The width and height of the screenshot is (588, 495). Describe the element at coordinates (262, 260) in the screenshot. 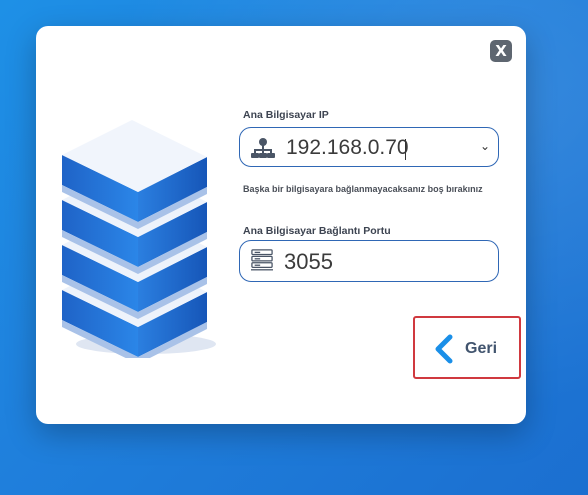

I see `server-rack-icon` at that location.